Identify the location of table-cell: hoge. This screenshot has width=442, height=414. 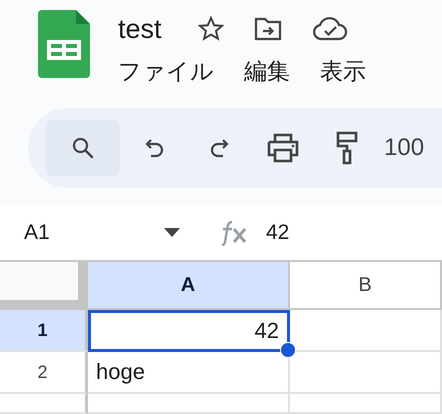
(189, 373).